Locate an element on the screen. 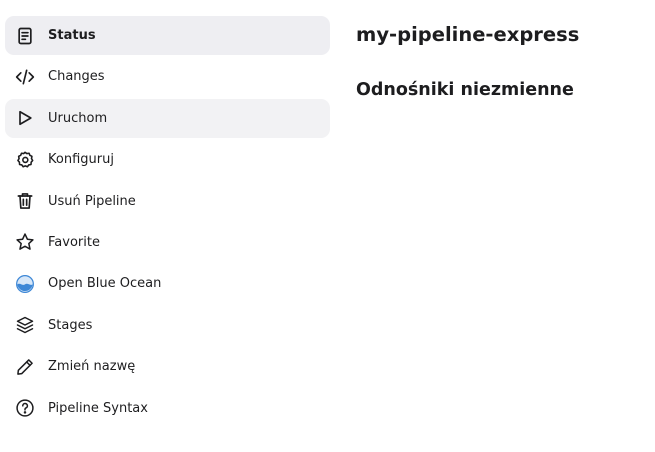  blue-ocean-icon is located at coordinates (25, 284).